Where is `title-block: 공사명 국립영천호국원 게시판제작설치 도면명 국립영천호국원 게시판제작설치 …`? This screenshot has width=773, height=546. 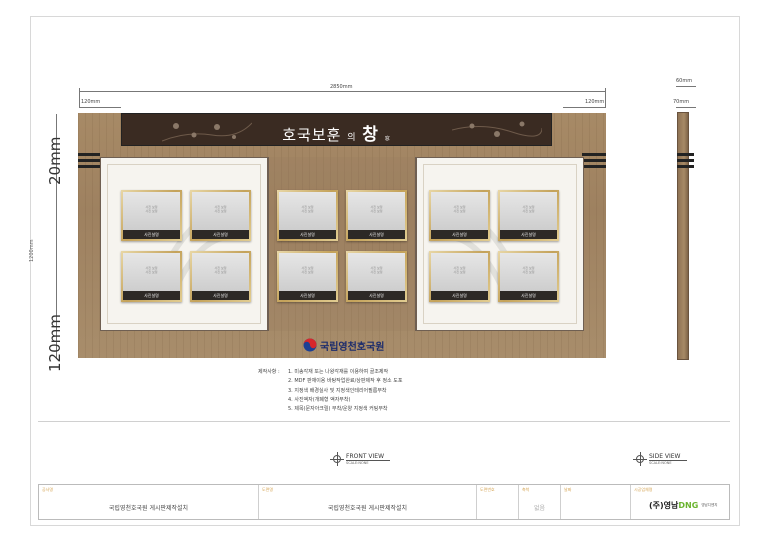
title-block: 공사명 국립영천호국원 게시판제작설치 도면명 국립영천호국원 게시판제작설치 … is located at coordinates (384, 502).